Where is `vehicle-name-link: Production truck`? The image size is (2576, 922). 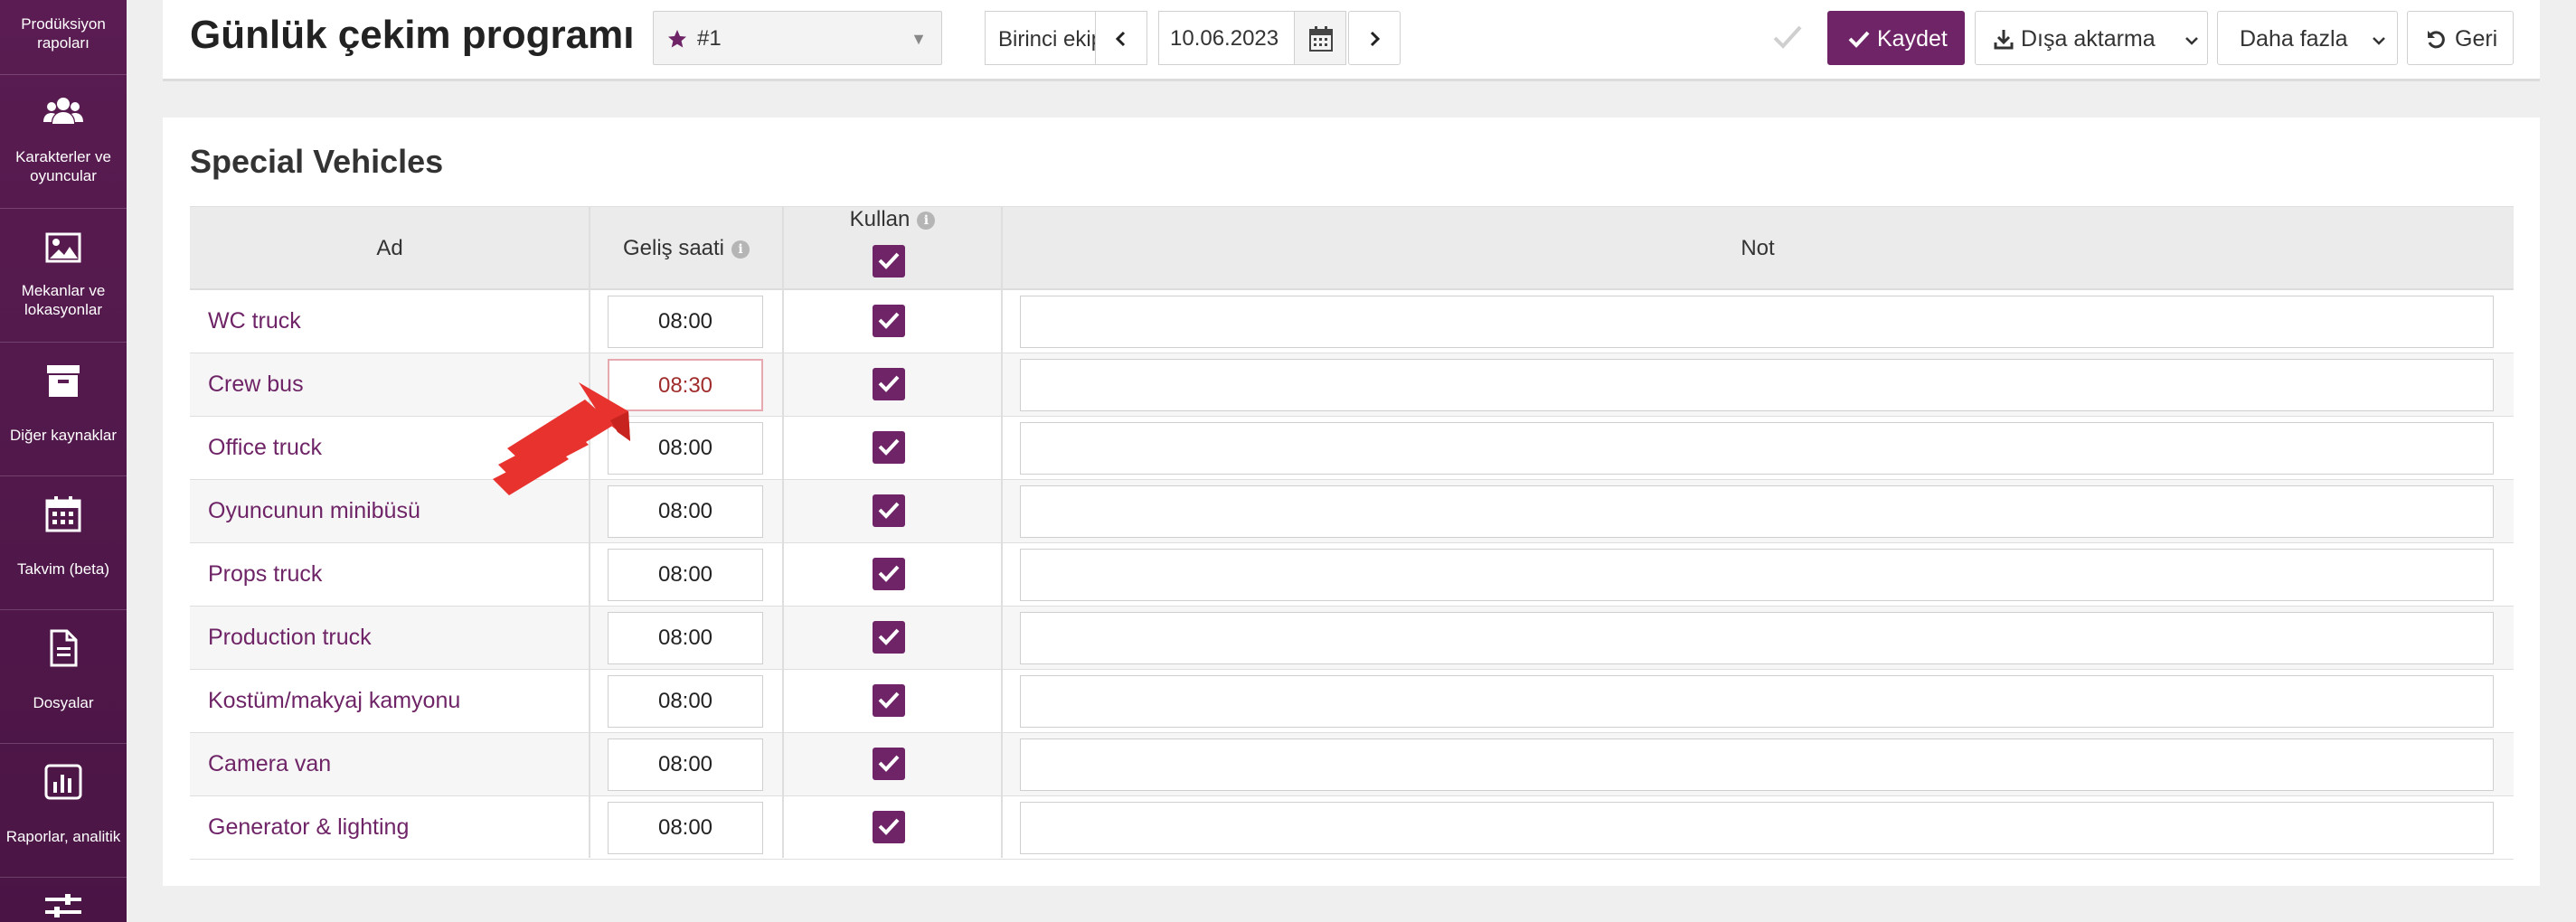 vehicle-name-link: Production truck is located at coordinates (290, 638).